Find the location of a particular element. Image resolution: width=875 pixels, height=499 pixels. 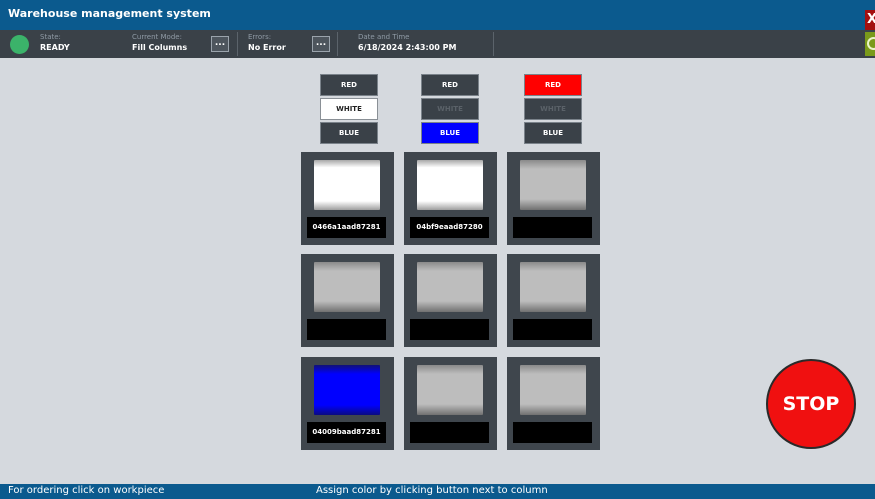

storage-slot-r3c2 is located at coordinates (450, 403).